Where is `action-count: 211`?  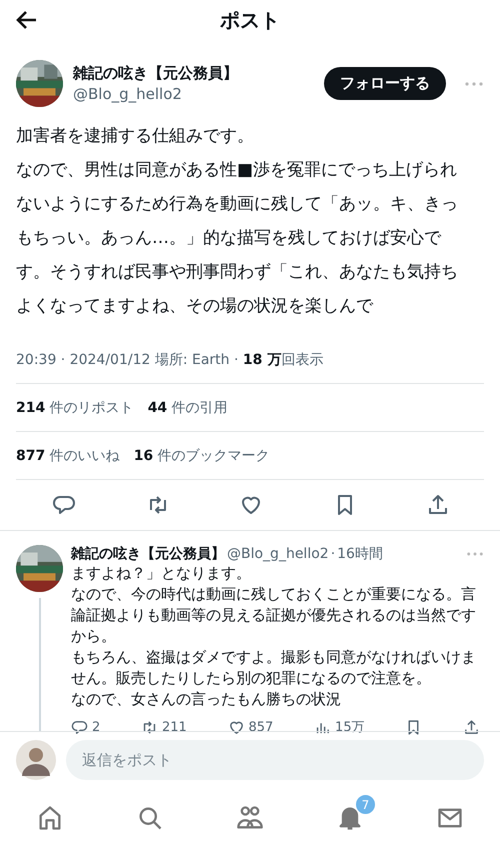 action-count: 211 is located at coordinates (174, 727).